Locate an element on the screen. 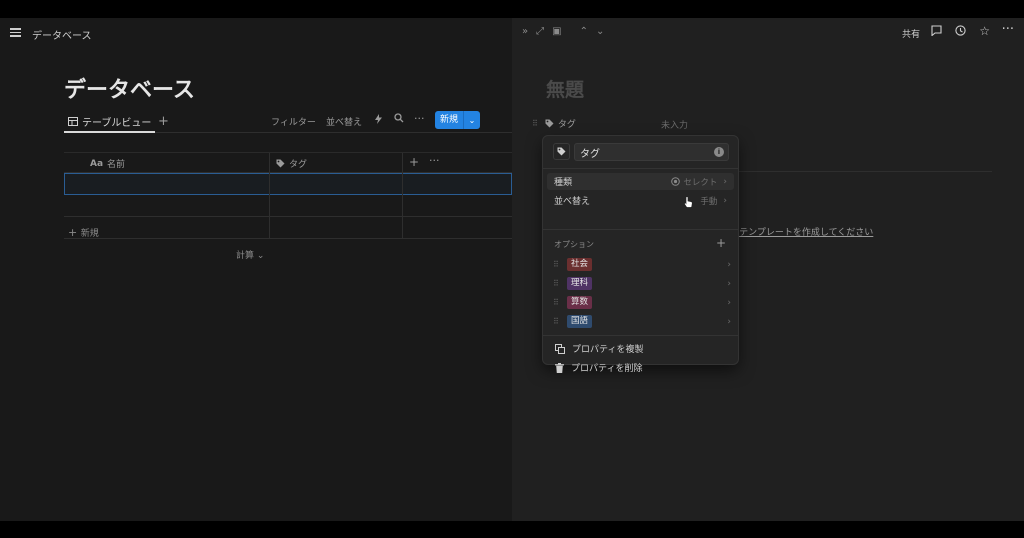 The width and height of the screenshot is (1024, 538). calculate-button: 計算 ⌄ is located at coordinates (250, 254).